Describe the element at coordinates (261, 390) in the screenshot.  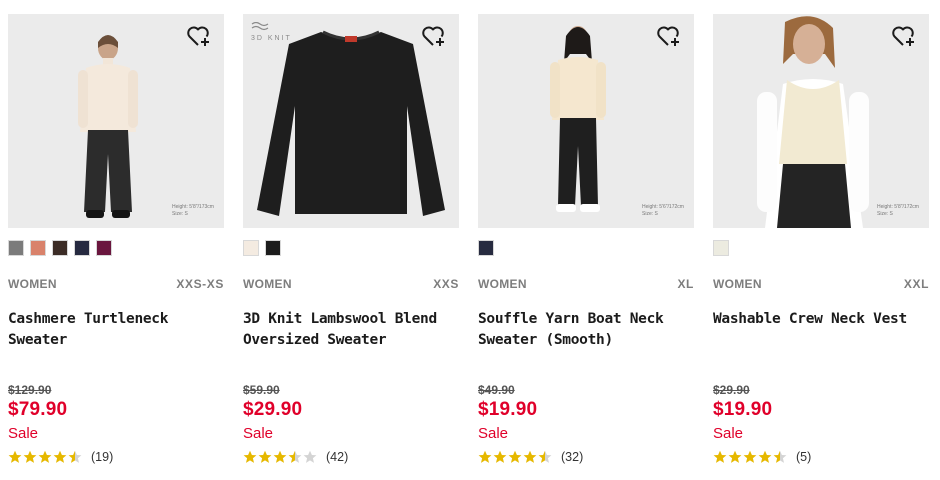
I see `original-price: $59.90` at that location.